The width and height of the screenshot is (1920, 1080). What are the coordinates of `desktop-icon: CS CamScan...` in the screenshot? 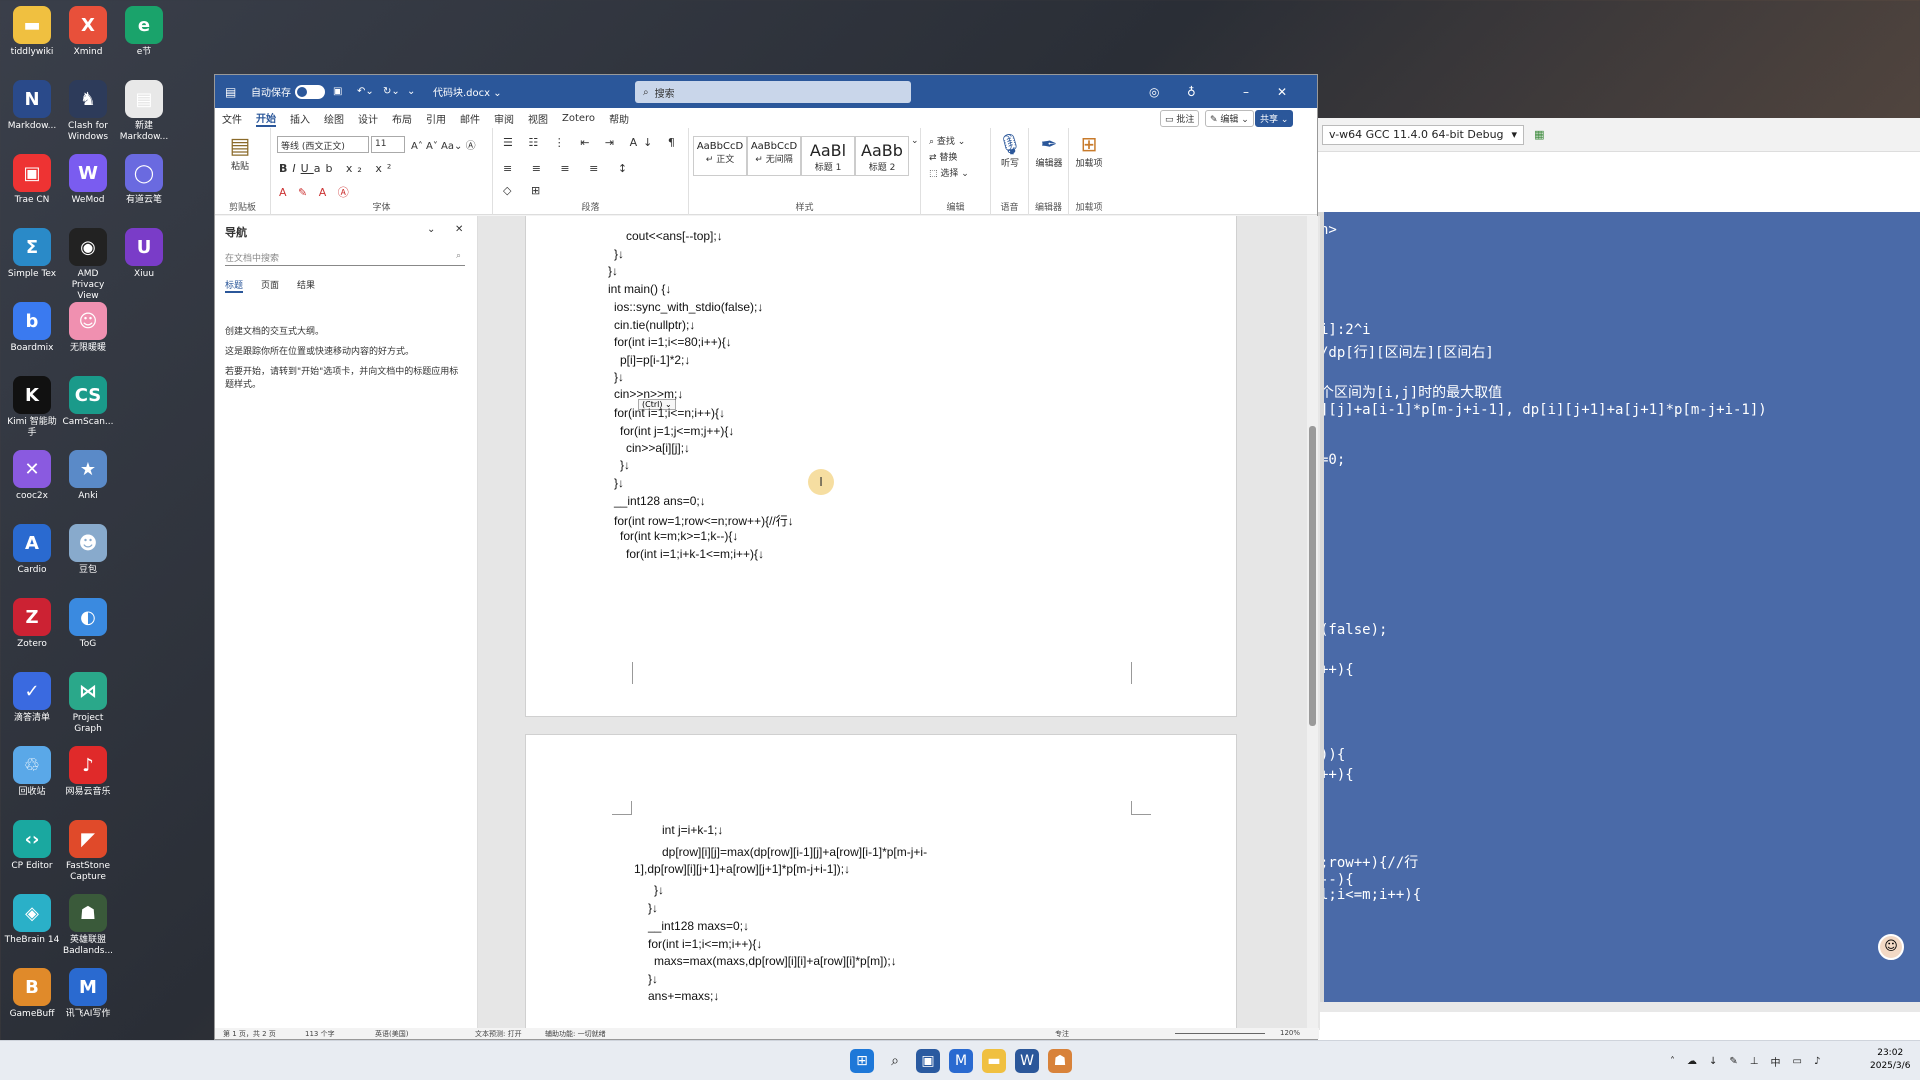 It's located at (88, 410).